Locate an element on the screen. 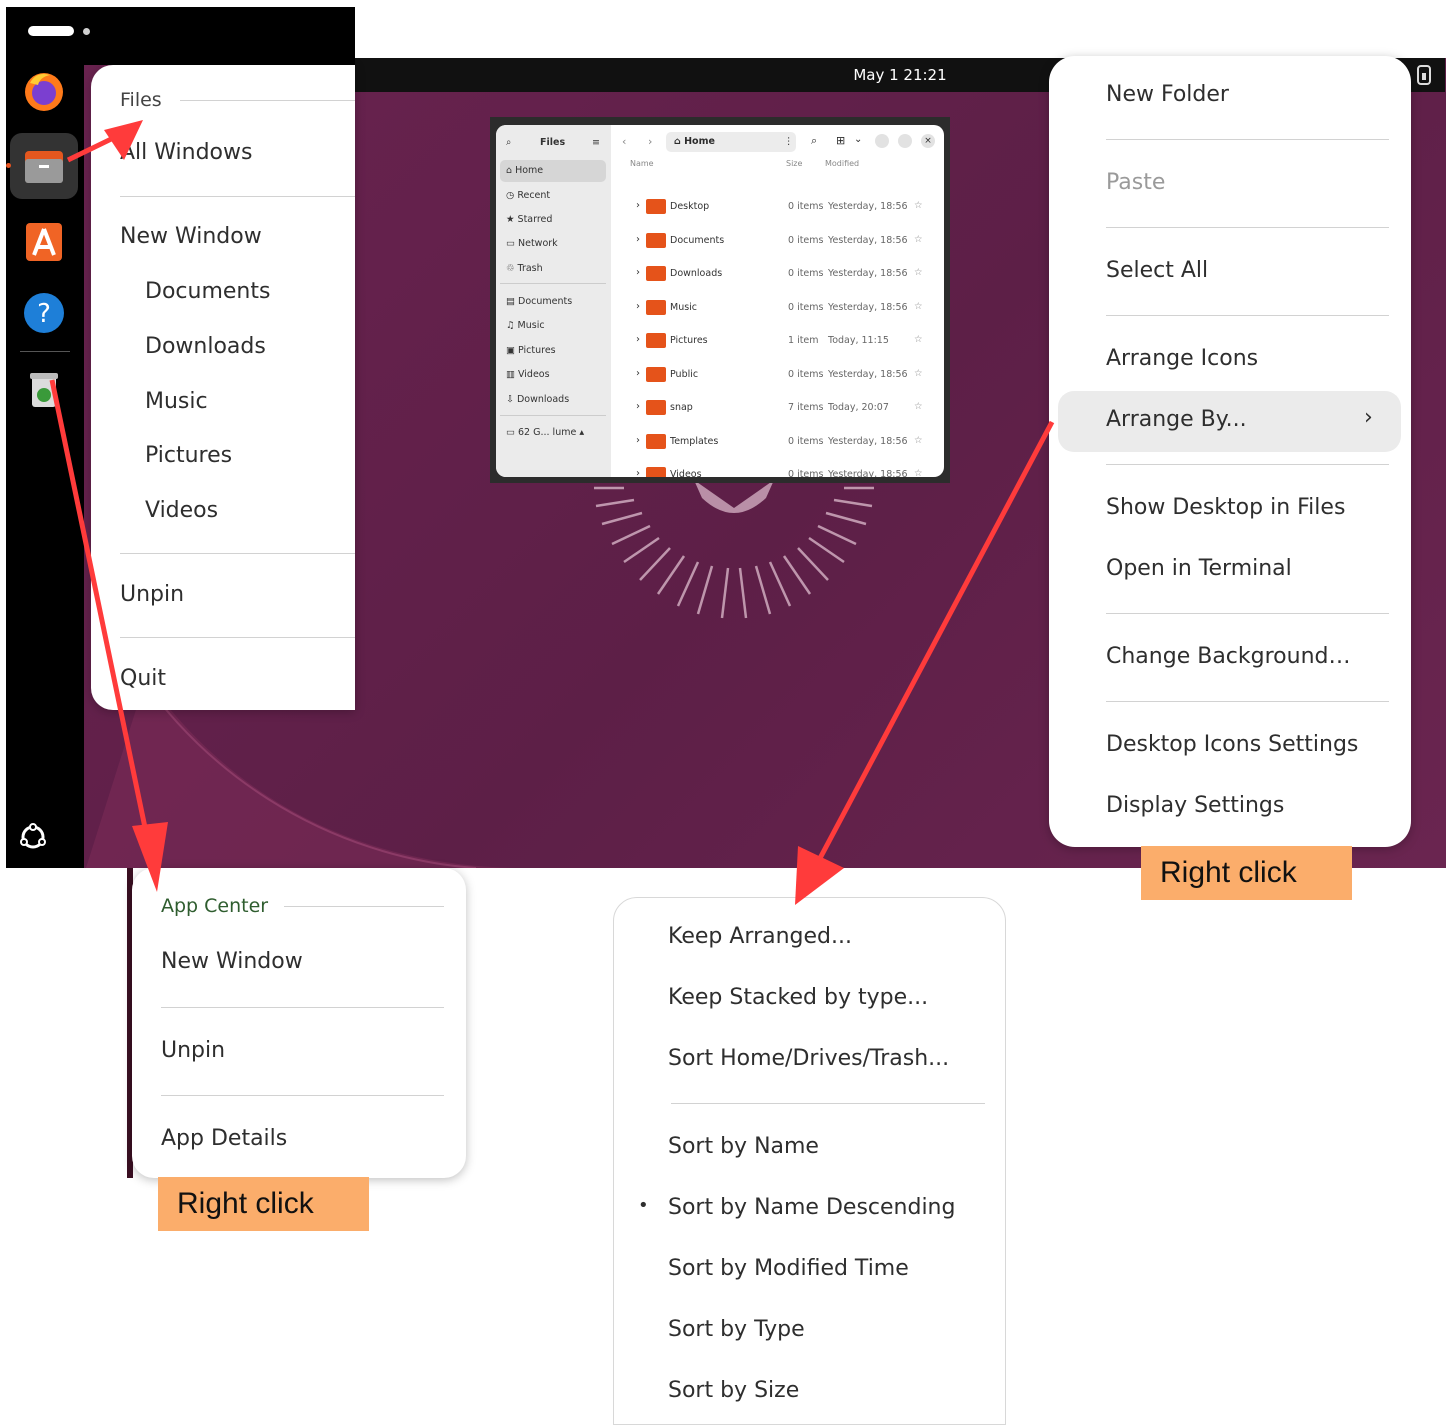 The width and height of the screenshot is (1454, 1425). column-modified: Modified is located at coordinates (842, 163).